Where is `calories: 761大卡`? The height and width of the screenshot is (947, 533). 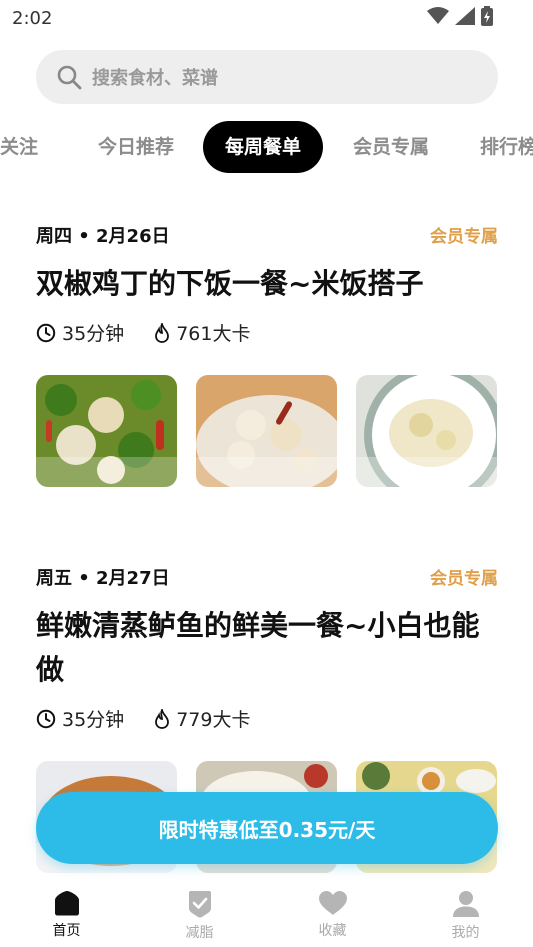 calories: 761大卡 is located at coordinates (202, 332).